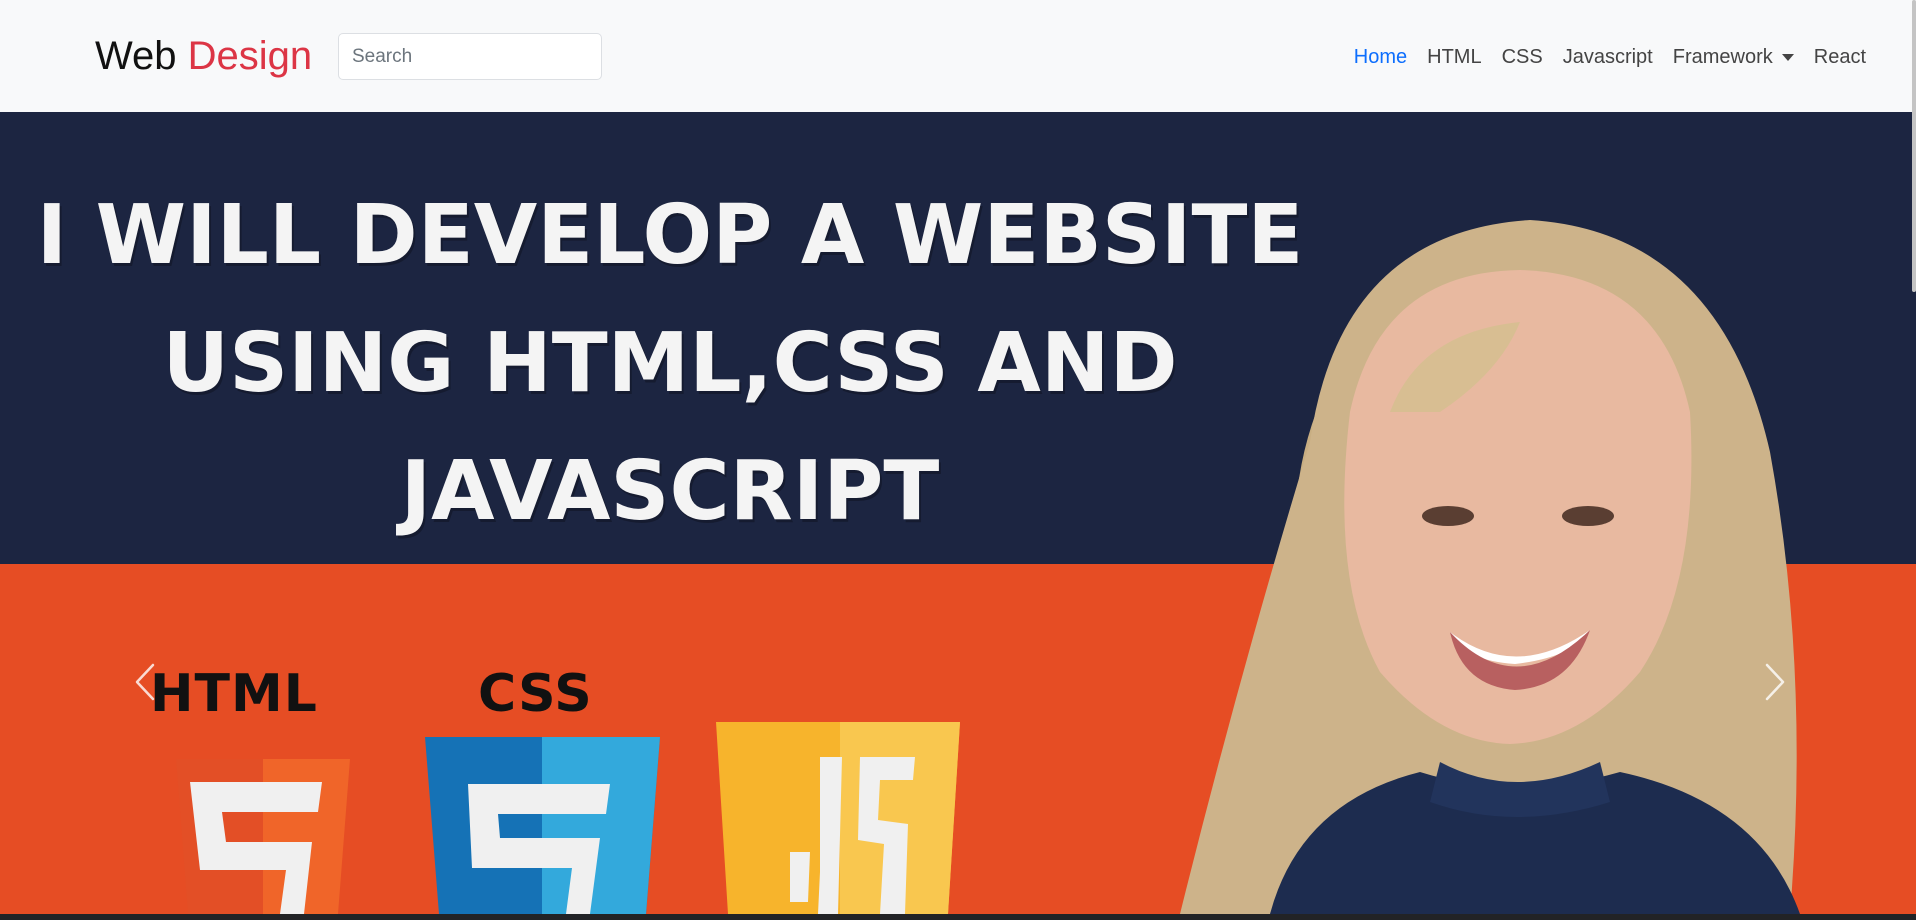 This screenshot has width=1916, height=920. Describe the element at coordinates (542, 825) in the screenshot. I see `css3-shield-icon` at that location.